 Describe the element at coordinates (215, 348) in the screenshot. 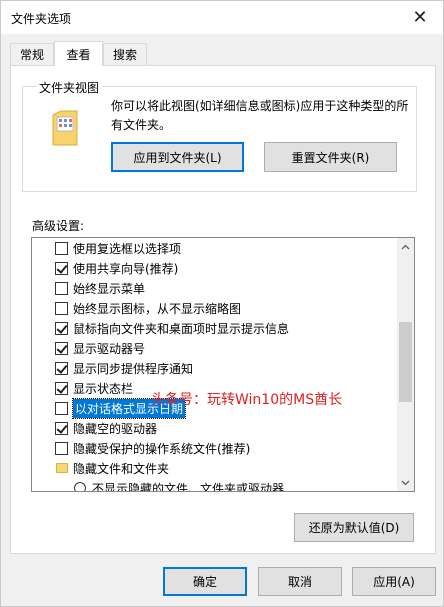

I see `list-item: 显示驱动器号` at that location.